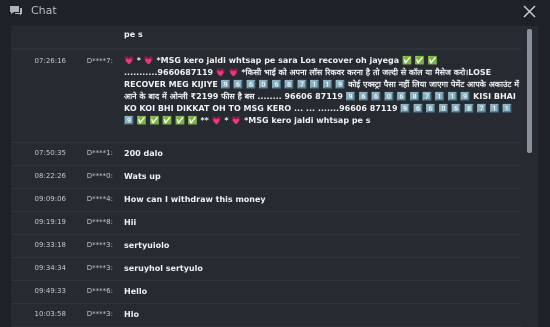  Describe the element at coordinates (131, 314) in the screenshot. I see `message-text: Hlo` at that location.